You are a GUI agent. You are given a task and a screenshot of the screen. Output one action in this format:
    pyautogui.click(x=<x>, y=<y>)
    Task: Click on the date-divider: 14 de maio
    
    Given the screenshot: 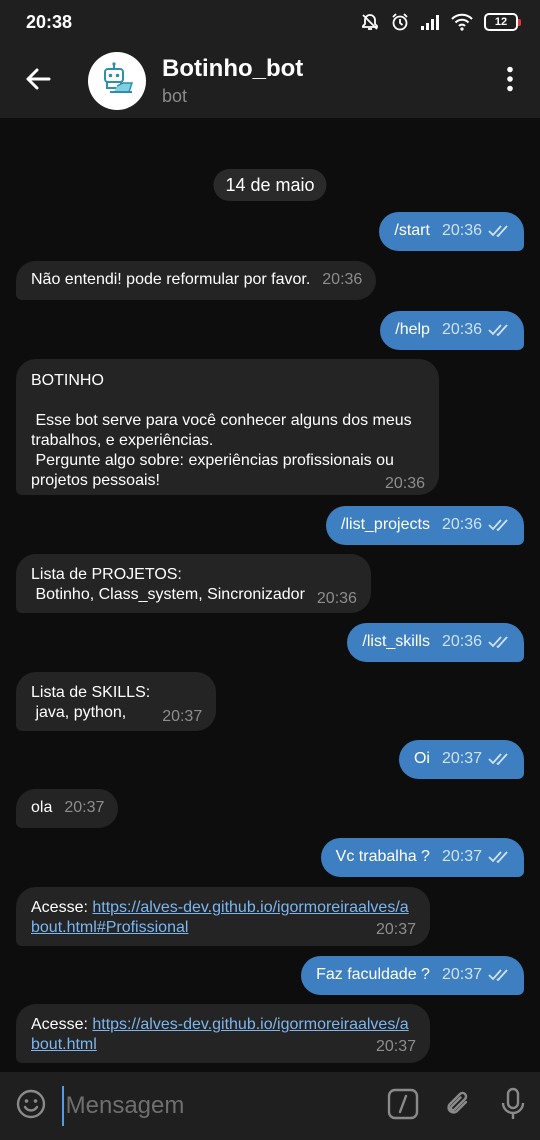 What is the action you would take?
    pyautogui.click(x=270, y=185)
    